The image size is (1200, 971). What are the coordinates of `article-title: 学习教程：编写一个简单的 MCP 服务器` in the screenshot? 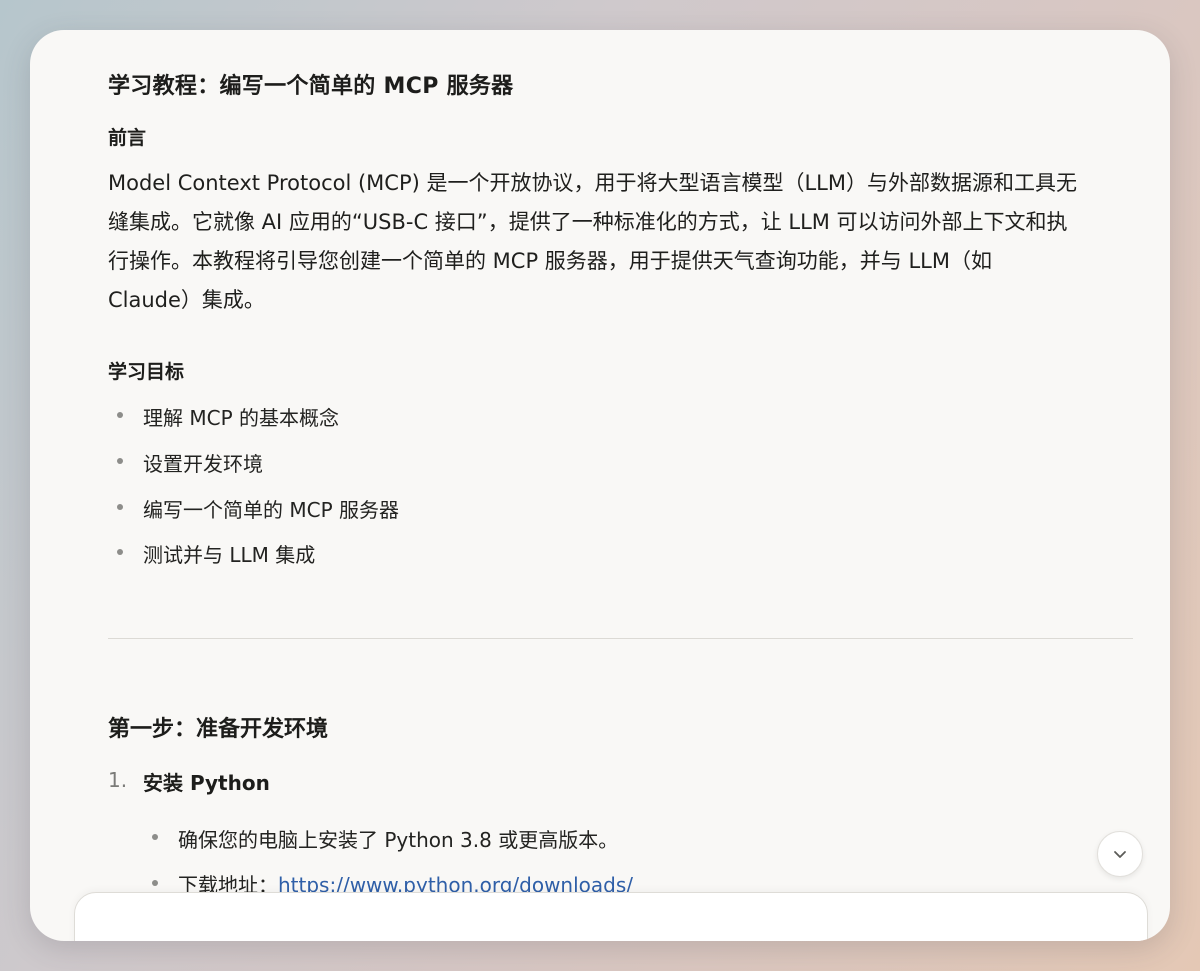 It's located at (311, 86).